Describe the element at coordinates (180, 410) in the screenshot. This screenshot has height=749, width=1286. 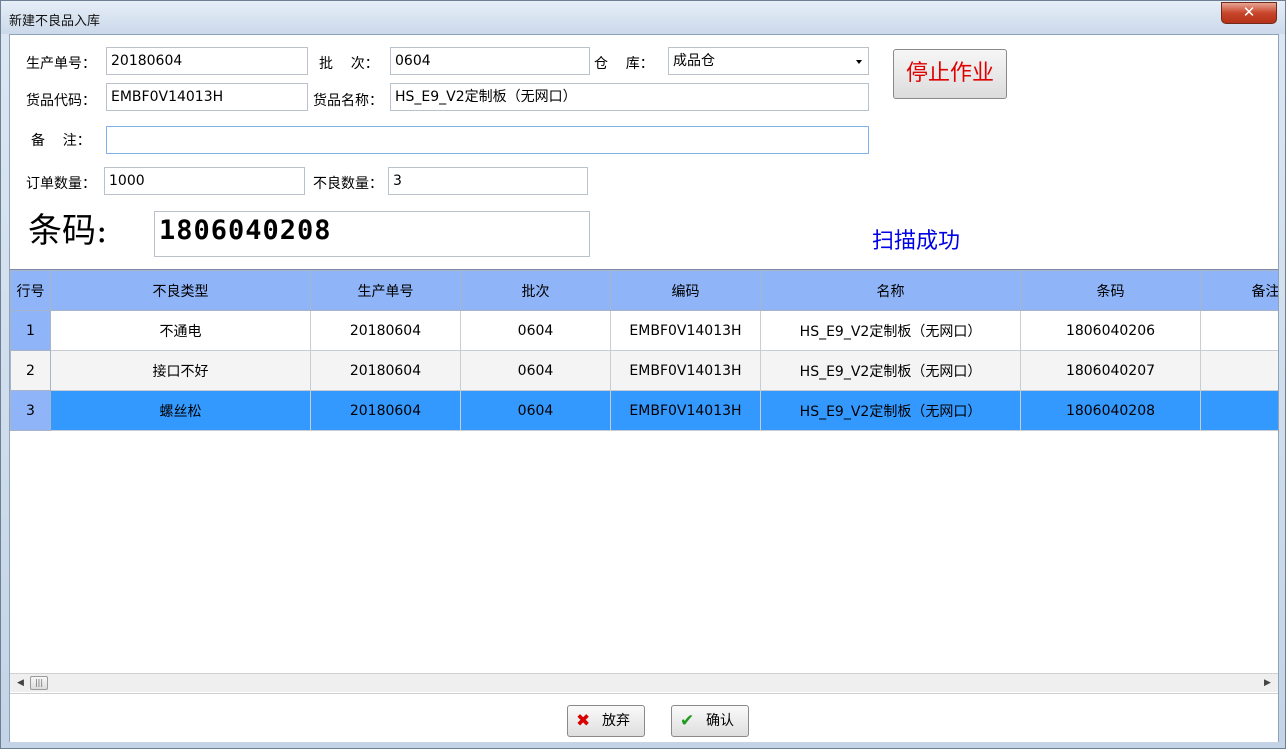
I see `defect-type-cell: 螺丝松` at that location.